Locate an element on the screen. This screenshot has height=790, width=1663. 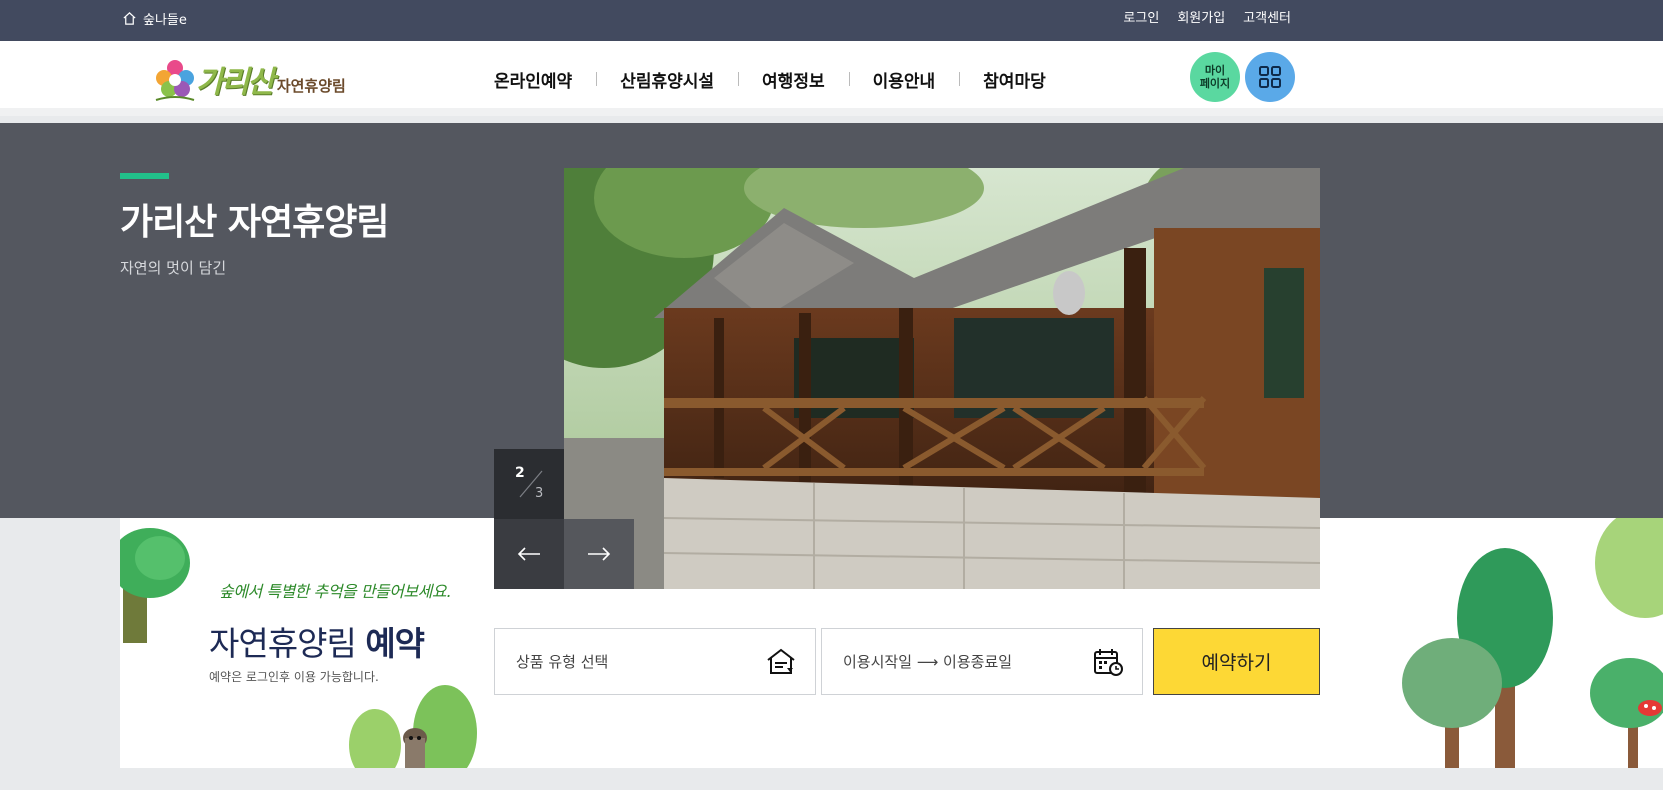
hero-subtitle: 자연의 멋이 담긴 is located at coordinates (173, 268).